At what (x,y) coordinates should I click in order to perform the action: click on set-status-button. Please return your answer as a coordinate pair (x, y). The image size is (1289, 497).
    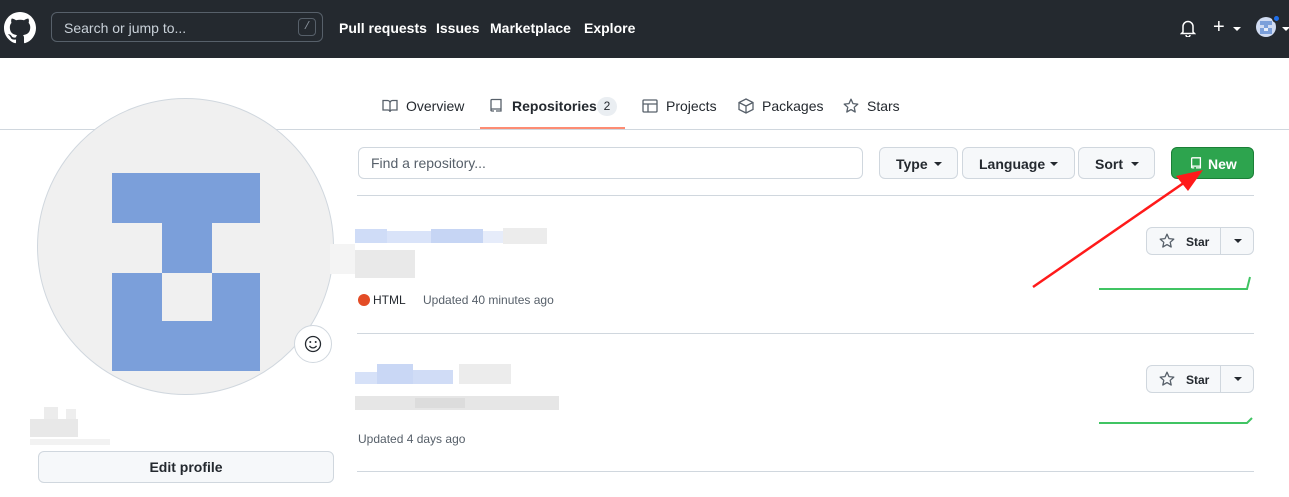
    Looking at the image, I should click on (313, 344).